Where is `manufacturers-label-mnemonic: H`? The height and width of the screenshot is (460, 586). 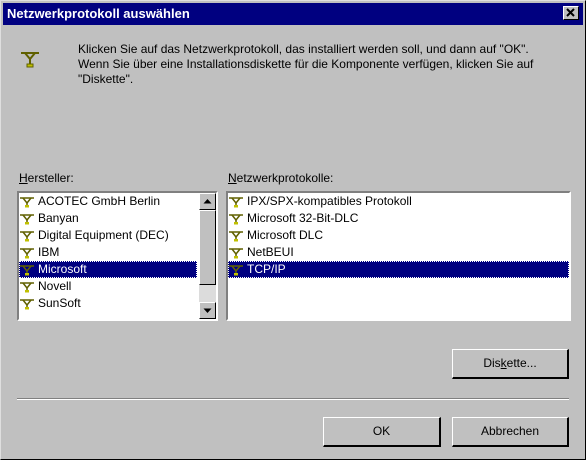
manufacturers-label-mnemonic: H is located at coordinates (23, 178).